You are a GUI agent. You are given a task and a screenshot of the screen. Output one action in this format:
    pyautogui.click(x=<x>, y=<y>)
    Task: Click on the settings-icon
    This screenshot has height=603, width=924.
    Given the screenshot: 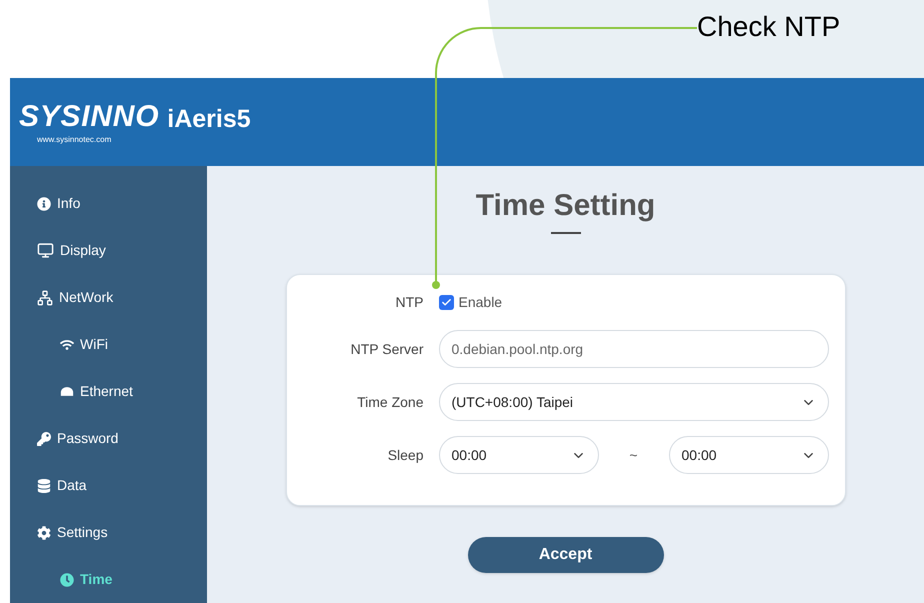 What is the action you would take?
    pyautogui.click(x=44, y=533)
    